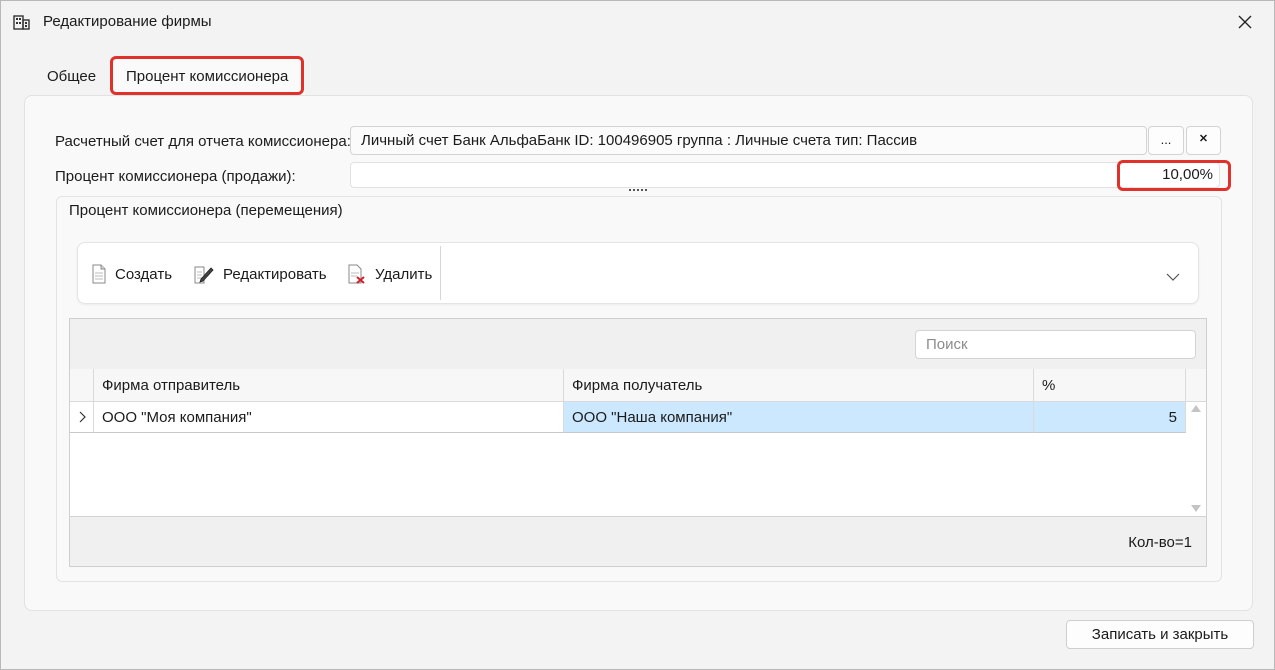  What do you see at coordinates (1110, 385) in the screenshot?
I see `column-header-percent: %` at bounding box center [1110, 385].